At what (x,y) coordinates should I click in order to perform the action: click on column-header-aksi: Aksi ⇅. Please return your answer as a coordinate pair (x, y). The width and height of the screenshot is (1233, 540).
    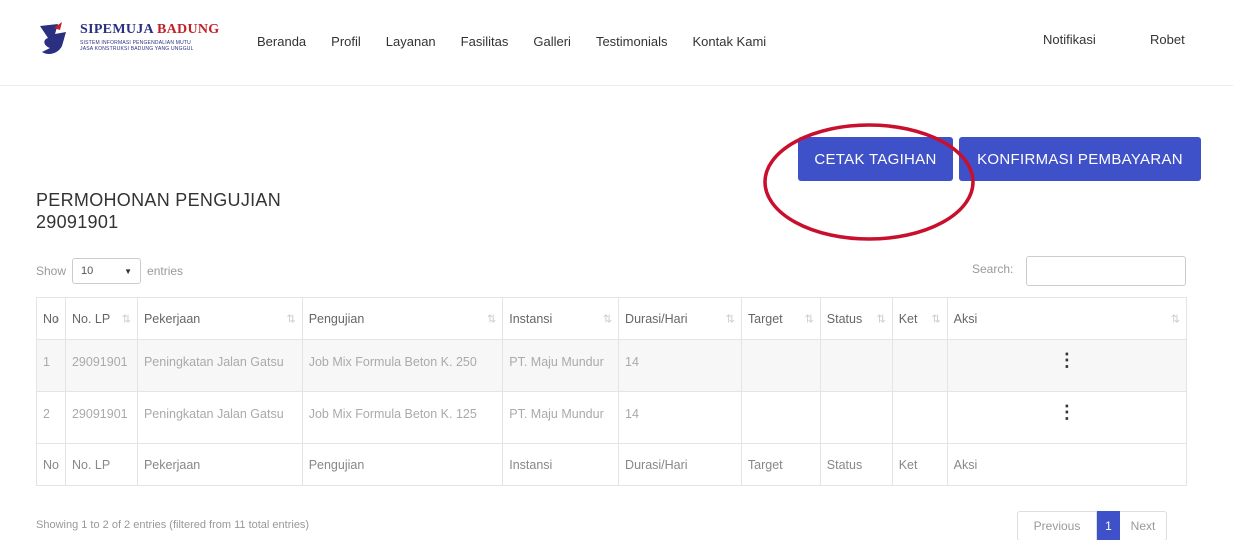
    Looking at the image, I should click on (1067, 318).